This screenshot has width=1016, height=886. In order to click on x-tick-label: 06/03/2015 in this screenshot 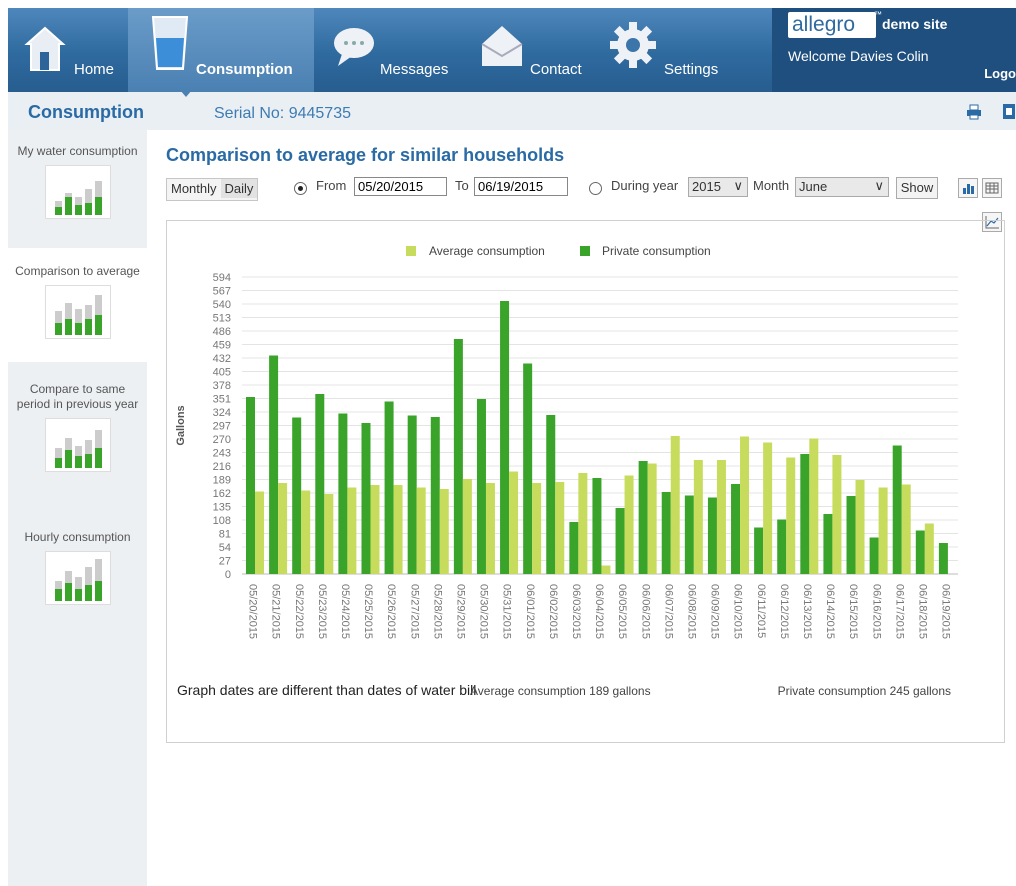, I will do `click(576, 611)`.